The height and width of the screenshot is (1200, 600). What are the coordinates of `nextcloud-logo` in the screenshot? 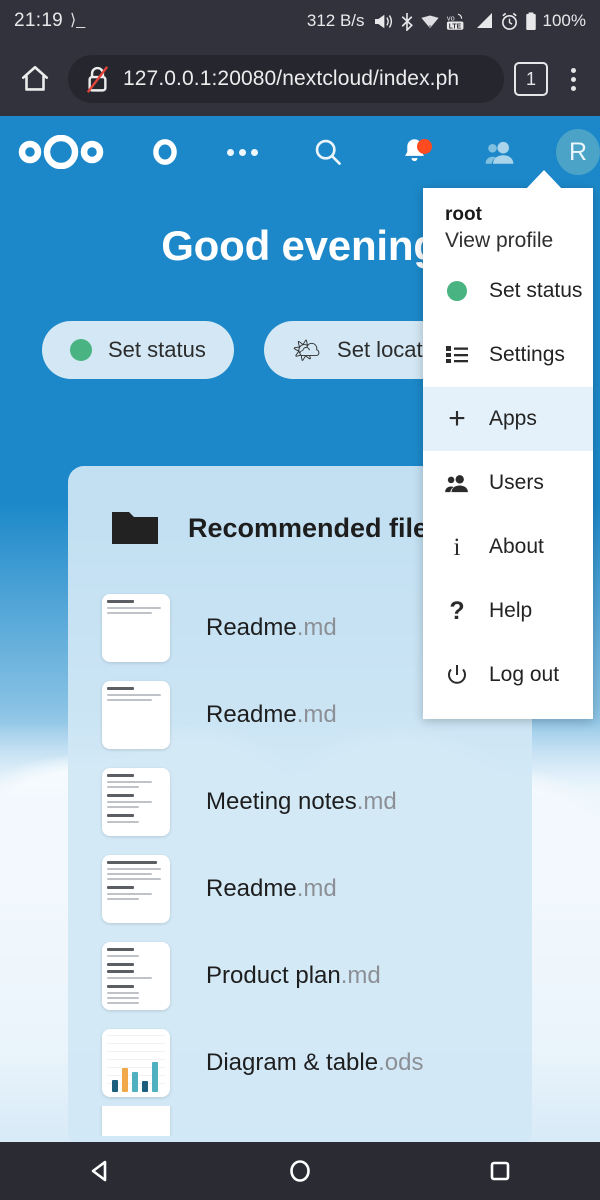 It's located at (61, 152).